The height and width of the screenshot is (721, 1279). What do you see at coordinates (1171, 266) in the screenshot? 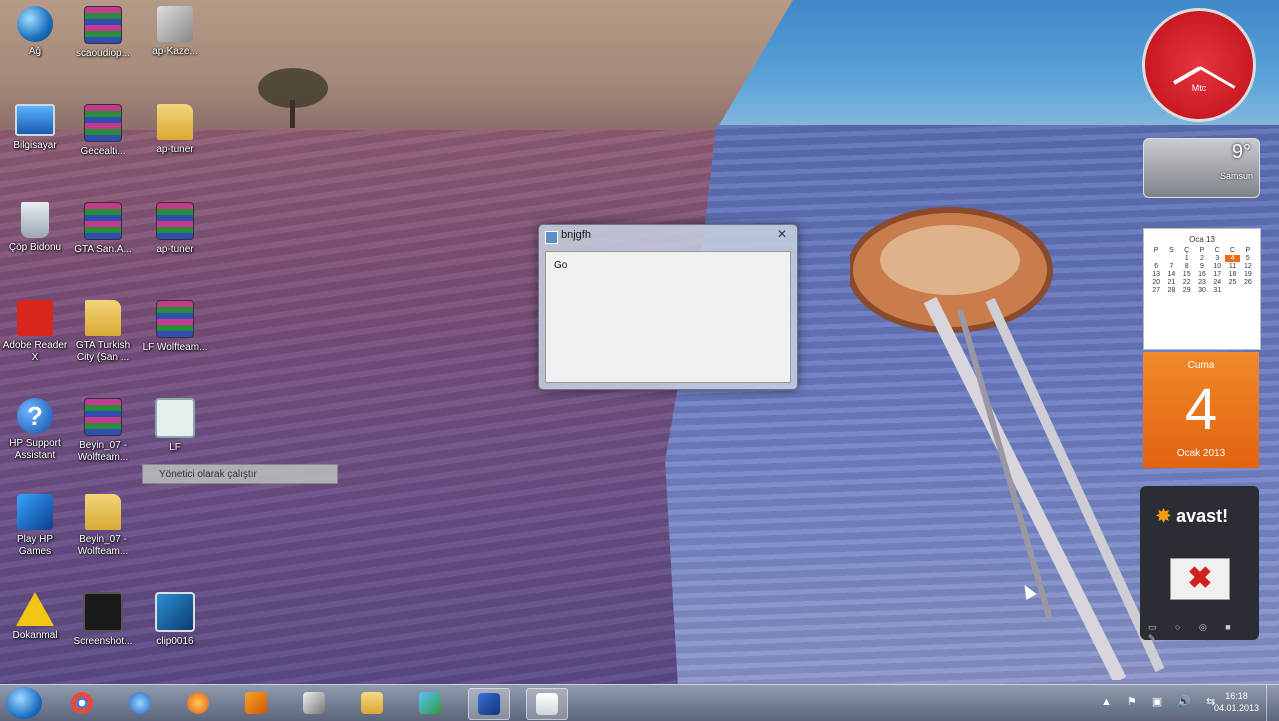
I see `calendar-day: 7` at bounding box center [1171, 266].